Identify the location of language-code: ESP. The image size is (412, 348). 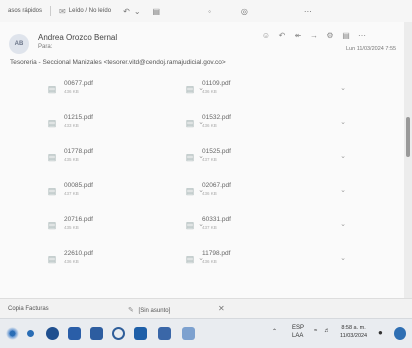
(298, 328).